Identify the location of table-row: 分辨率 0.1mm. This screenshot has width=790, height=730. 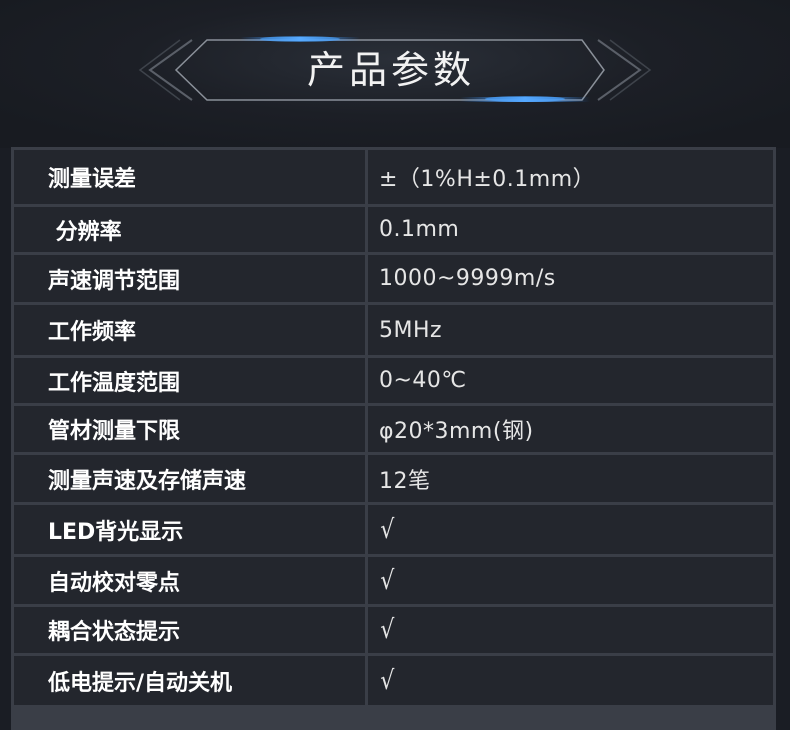
(393, 231).